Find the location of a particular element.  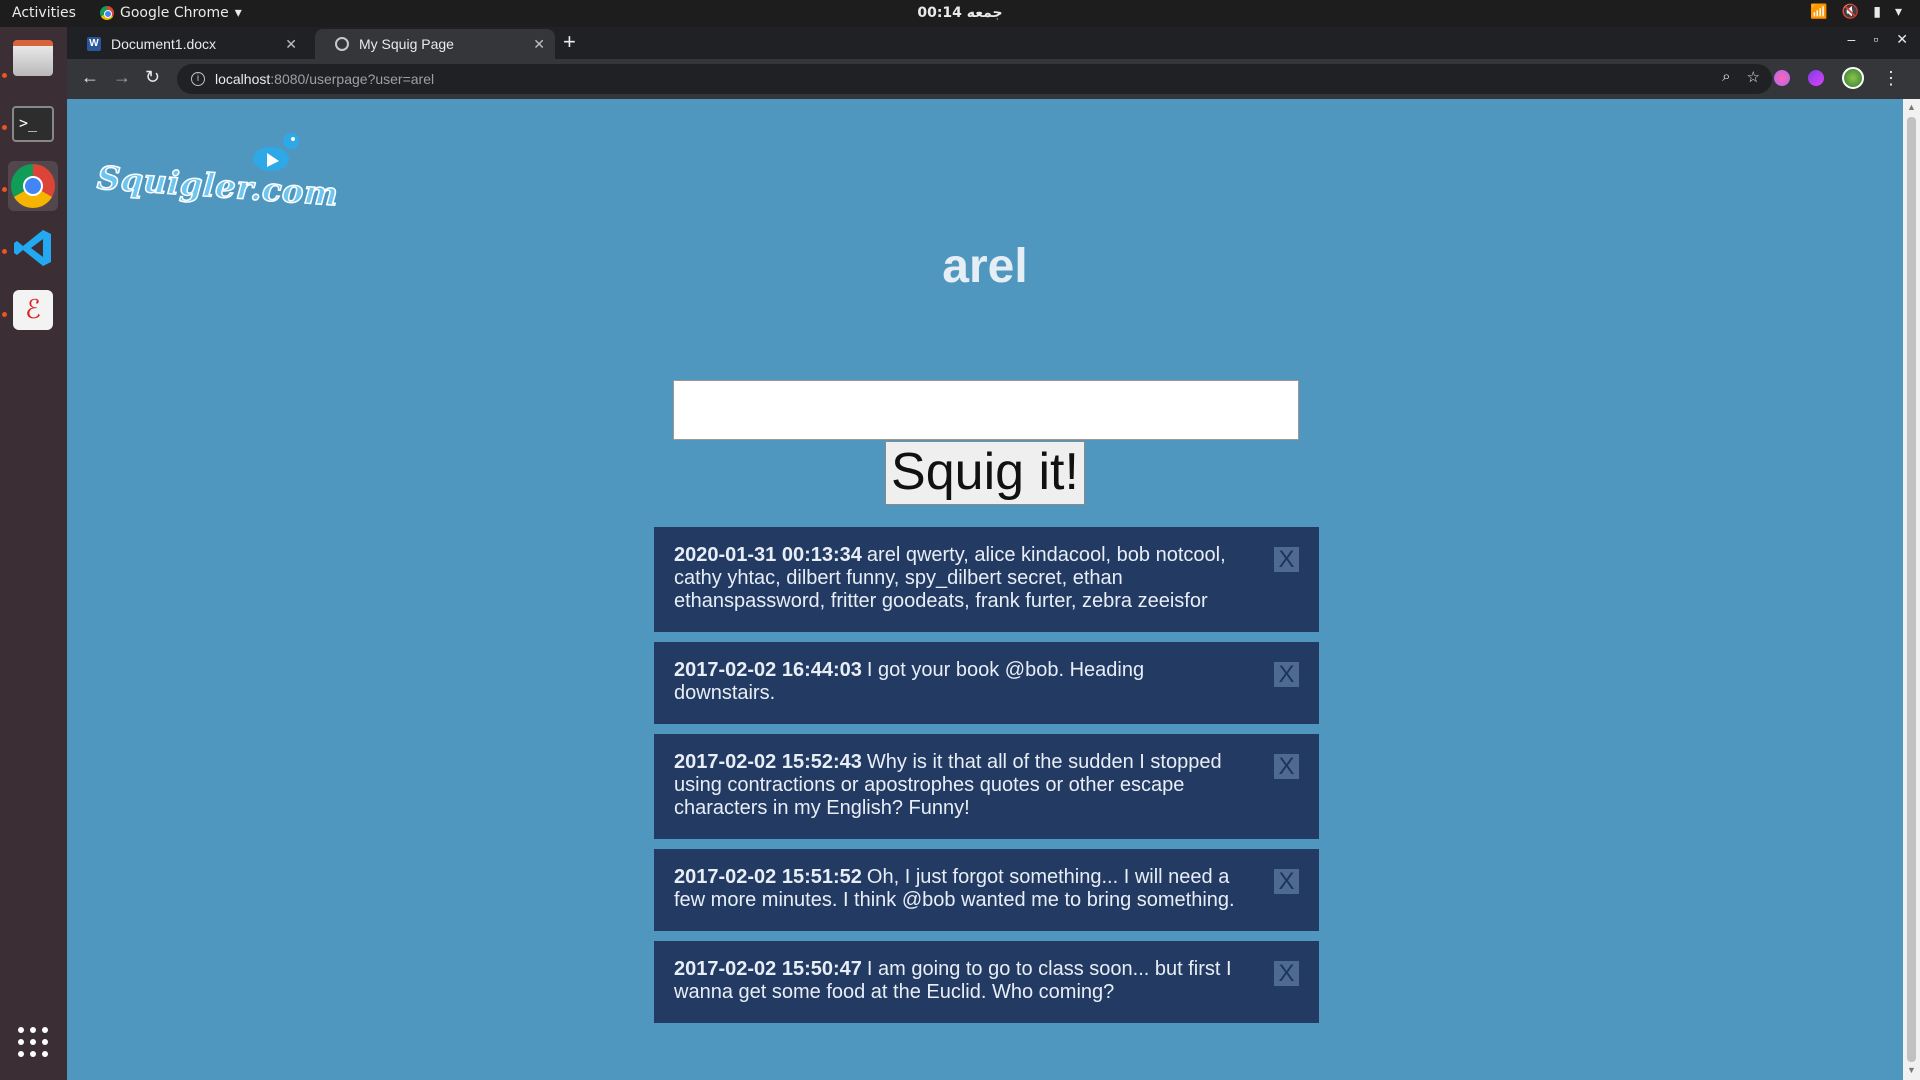

page-scrollbar: ▲ ▼ is located at coordinates (1911, 589).